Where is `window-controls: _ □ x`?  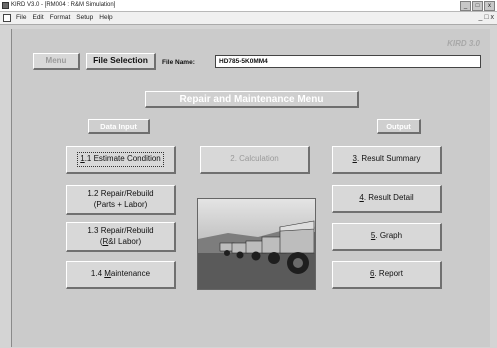 window-controls: _ □ x is located at coordinates (477, 6).